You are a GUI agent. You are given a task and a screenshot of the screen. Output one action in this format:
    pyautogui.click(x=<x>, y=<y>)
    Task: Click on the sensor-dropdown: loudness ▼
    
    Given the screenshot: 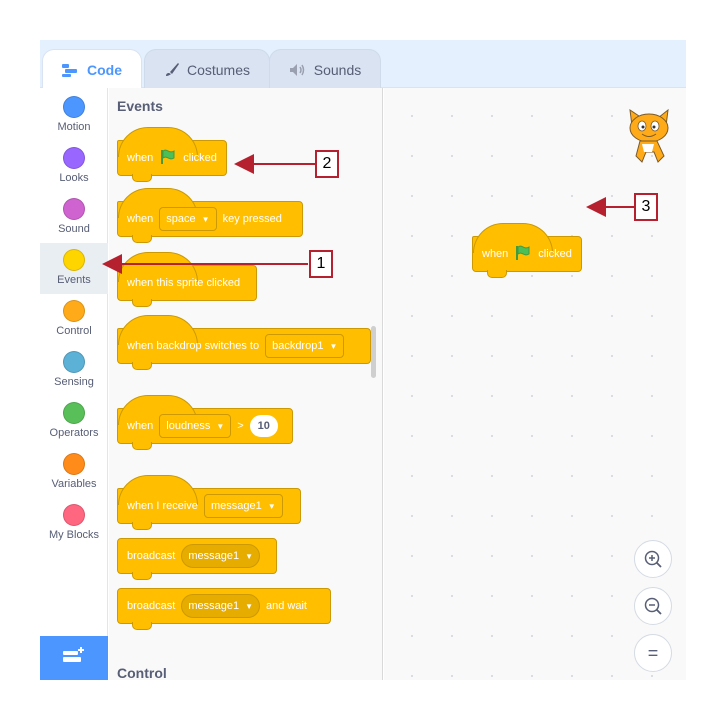 What is the action you would take?
    pyautogui.click(x=195, y=426)
    